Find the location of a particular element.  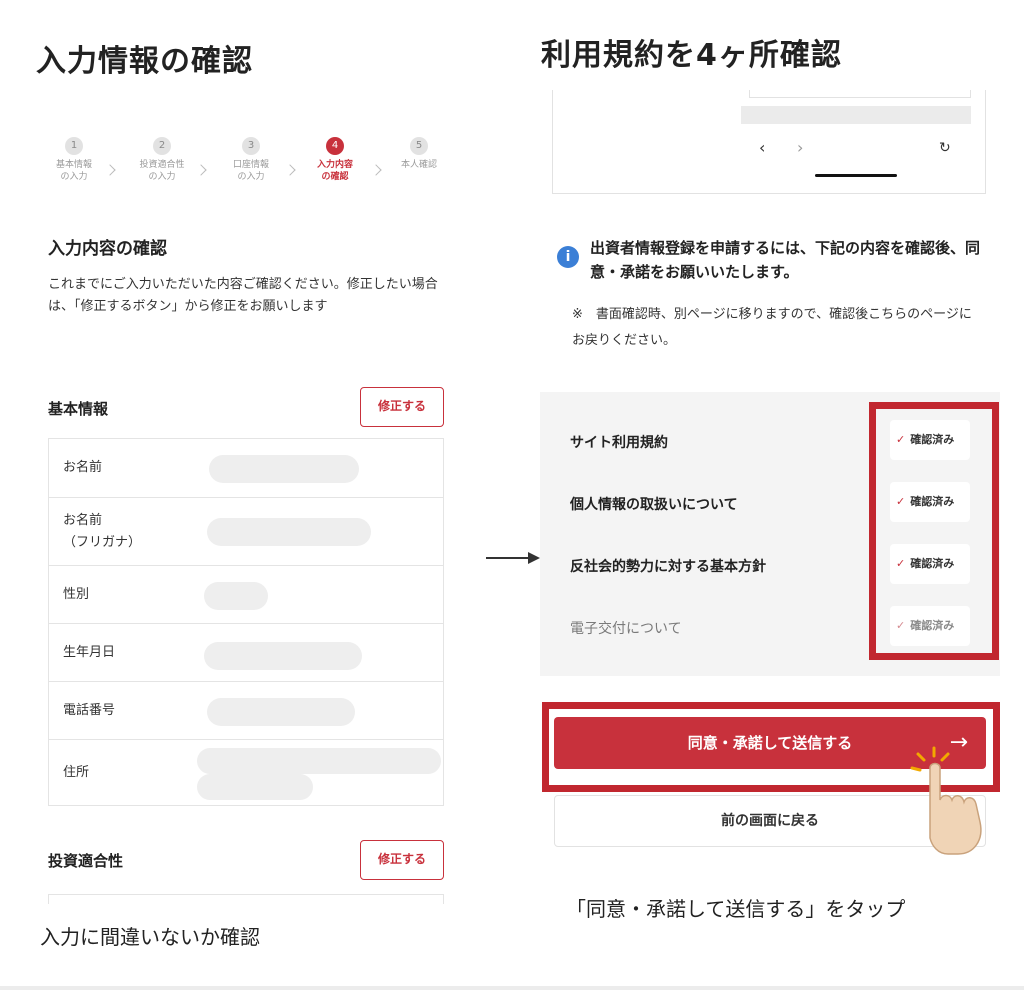

bottom-divider is located at coordinates (512, 988).